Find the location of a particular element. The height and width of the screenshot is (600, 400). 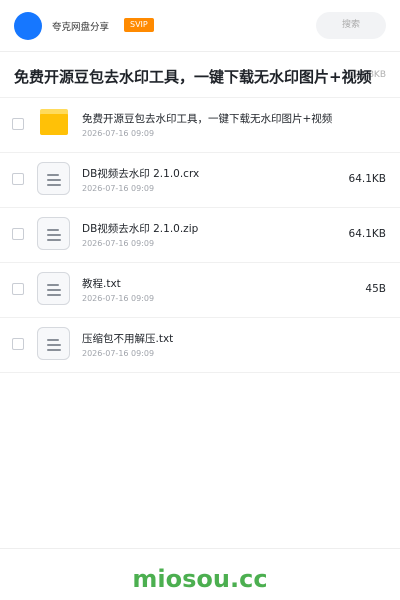

file-name: 免费开源豆包去水印工具，一键下载无水印图片+视频 is located at coordinates (207, 119).